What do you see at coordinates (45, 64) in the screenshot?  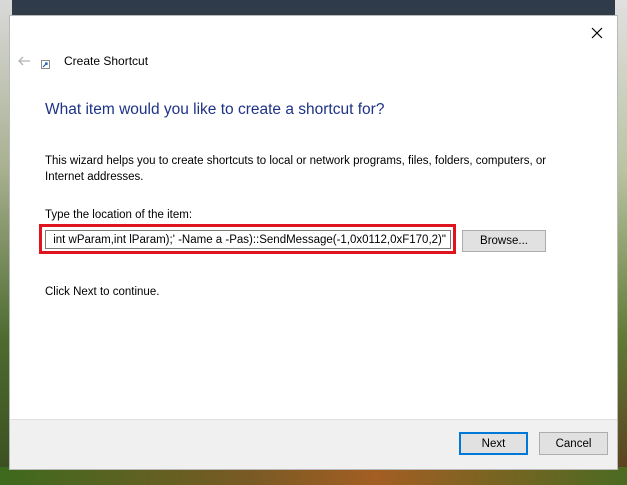 I see `shortcut-icon` at bounding box center [45, 64].